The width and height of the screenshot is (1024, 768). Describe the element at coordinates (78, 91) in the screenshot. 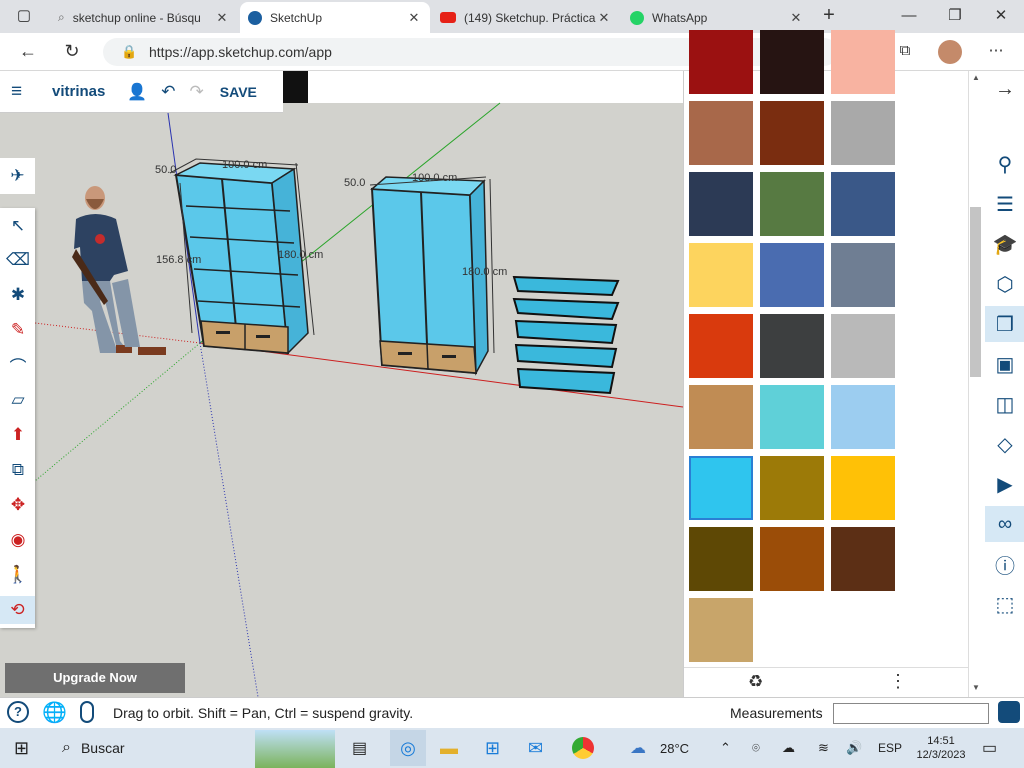

I see `model-title: vitrinas` at that location.